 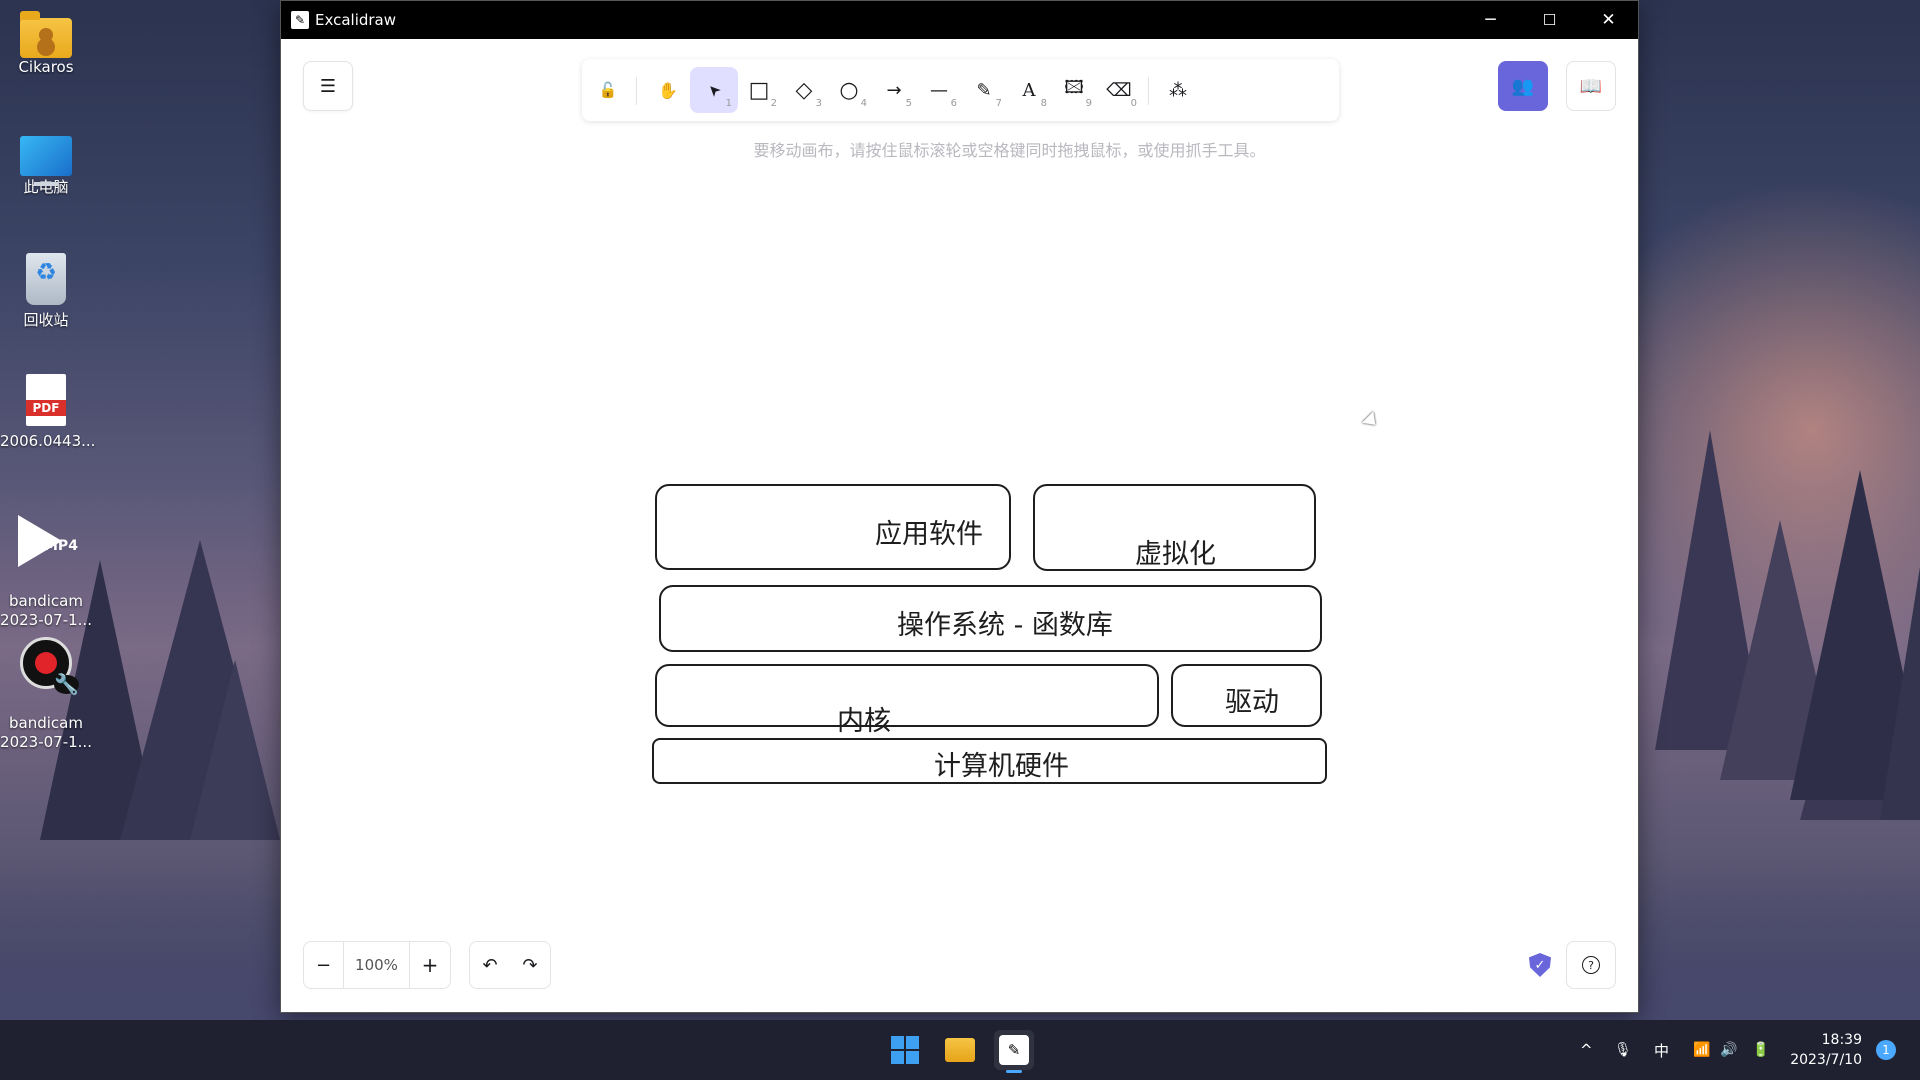 I want to click on undo-button: ↶, so click(x=490, y=965).